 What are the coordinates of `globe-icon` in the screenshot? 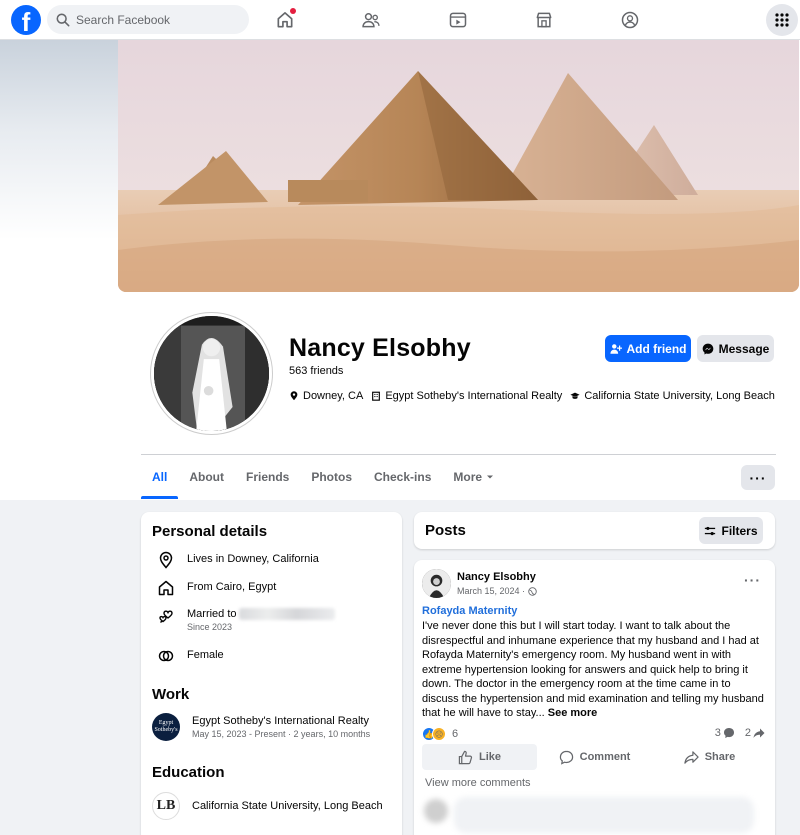 It's located at (532, 591).